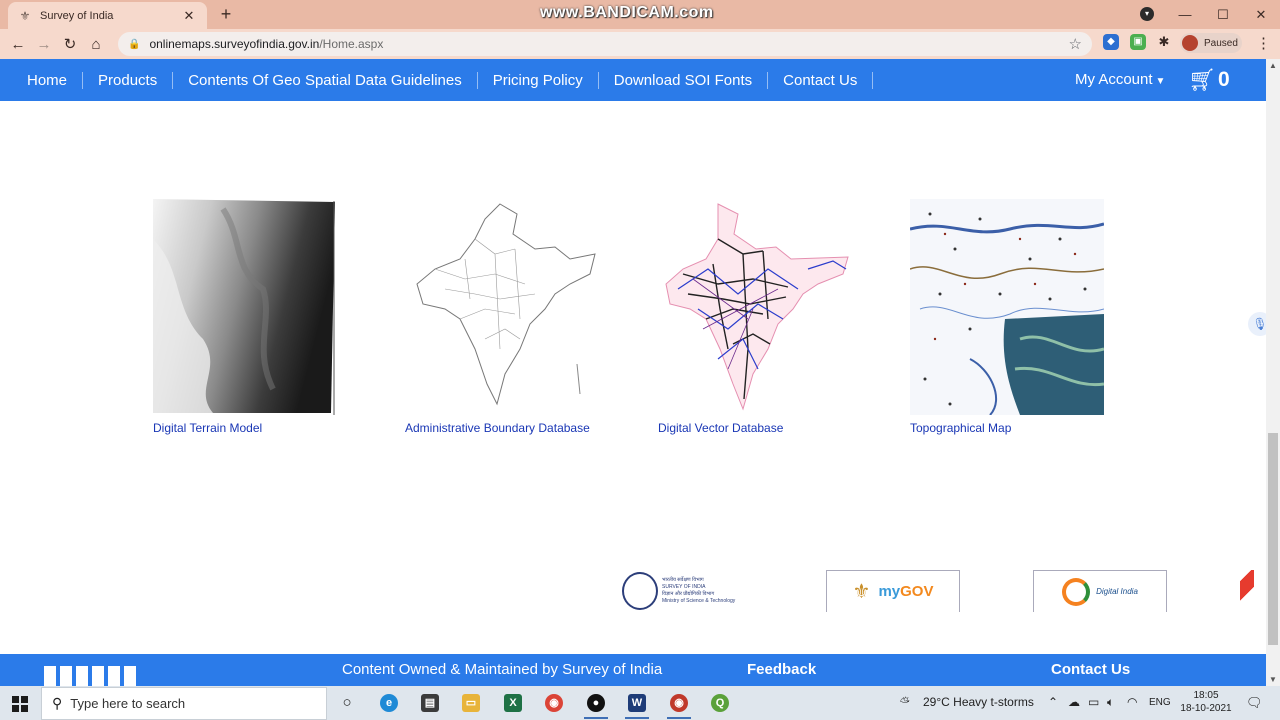  Describe the element at coordinates (128, 80) in the screenshot. I see `nav-products: Products` at that location.